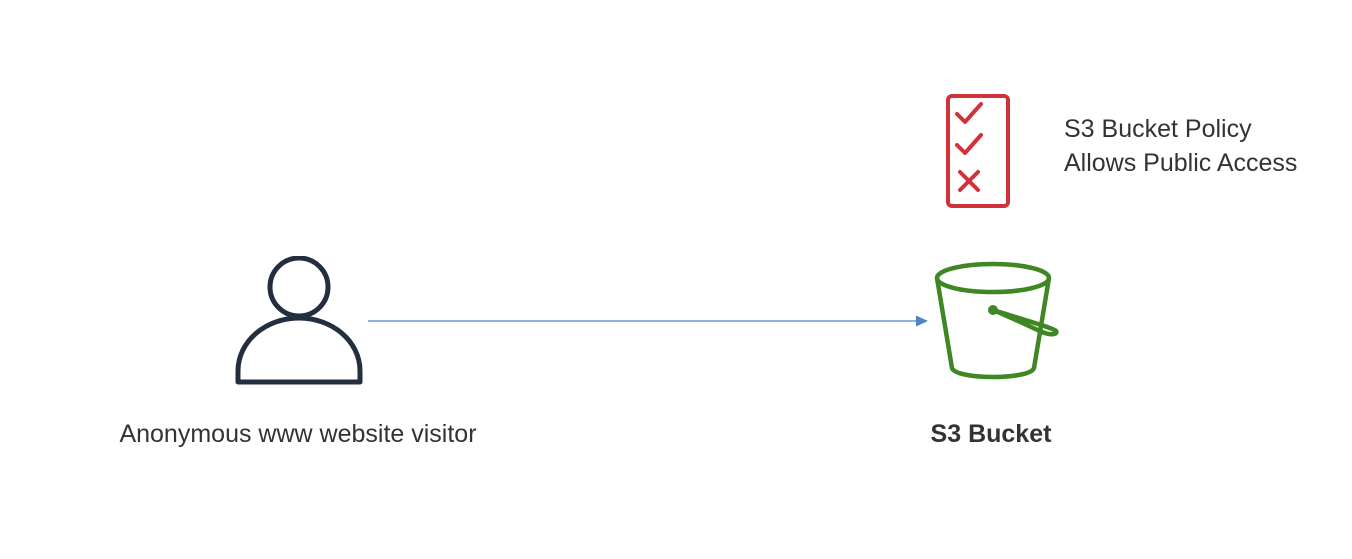  Describe the element at coordinates (1181, 163) in the screenshot. I see `policy-line-2: Allows Public Access` at that location.